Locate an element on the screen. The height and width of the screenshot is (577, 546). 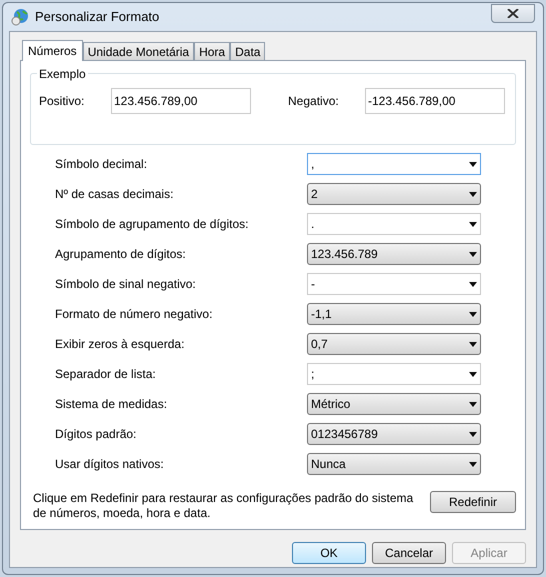
setting-label: Símbolo de sinal negativo: is located at coordinates (126, 284).